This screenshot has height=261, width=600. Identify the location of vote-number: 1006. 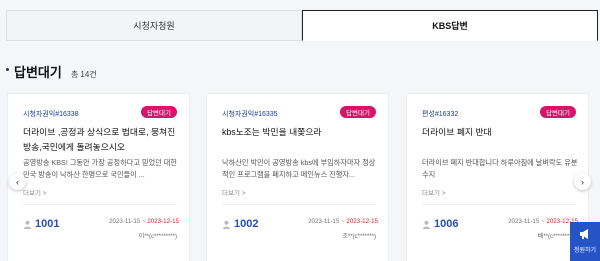
(446, 224).